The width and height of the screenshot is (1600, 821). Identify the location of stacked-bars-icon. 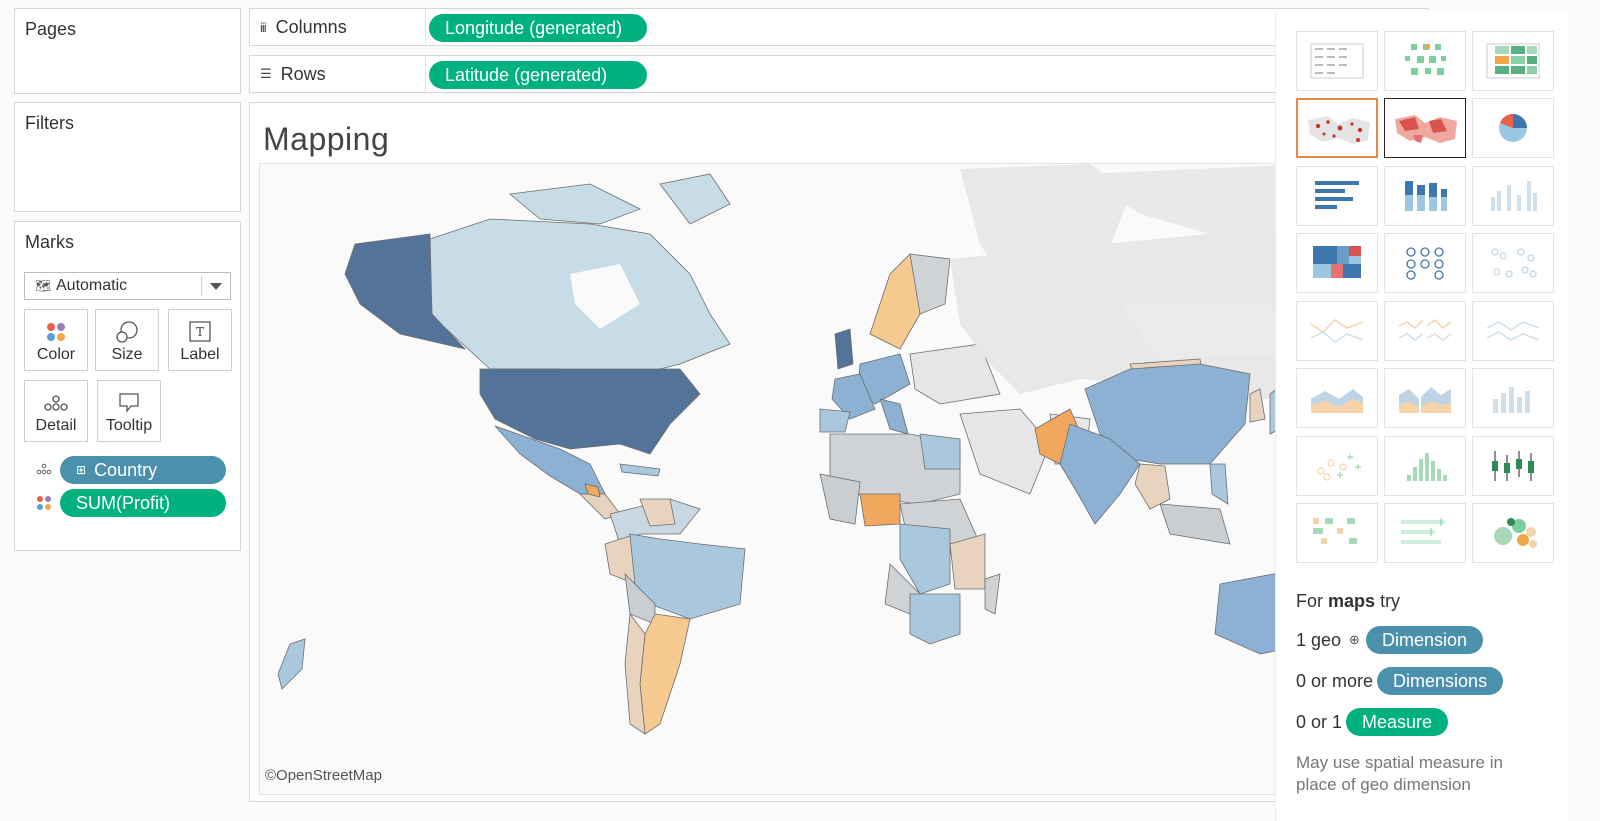
(1426, 196).